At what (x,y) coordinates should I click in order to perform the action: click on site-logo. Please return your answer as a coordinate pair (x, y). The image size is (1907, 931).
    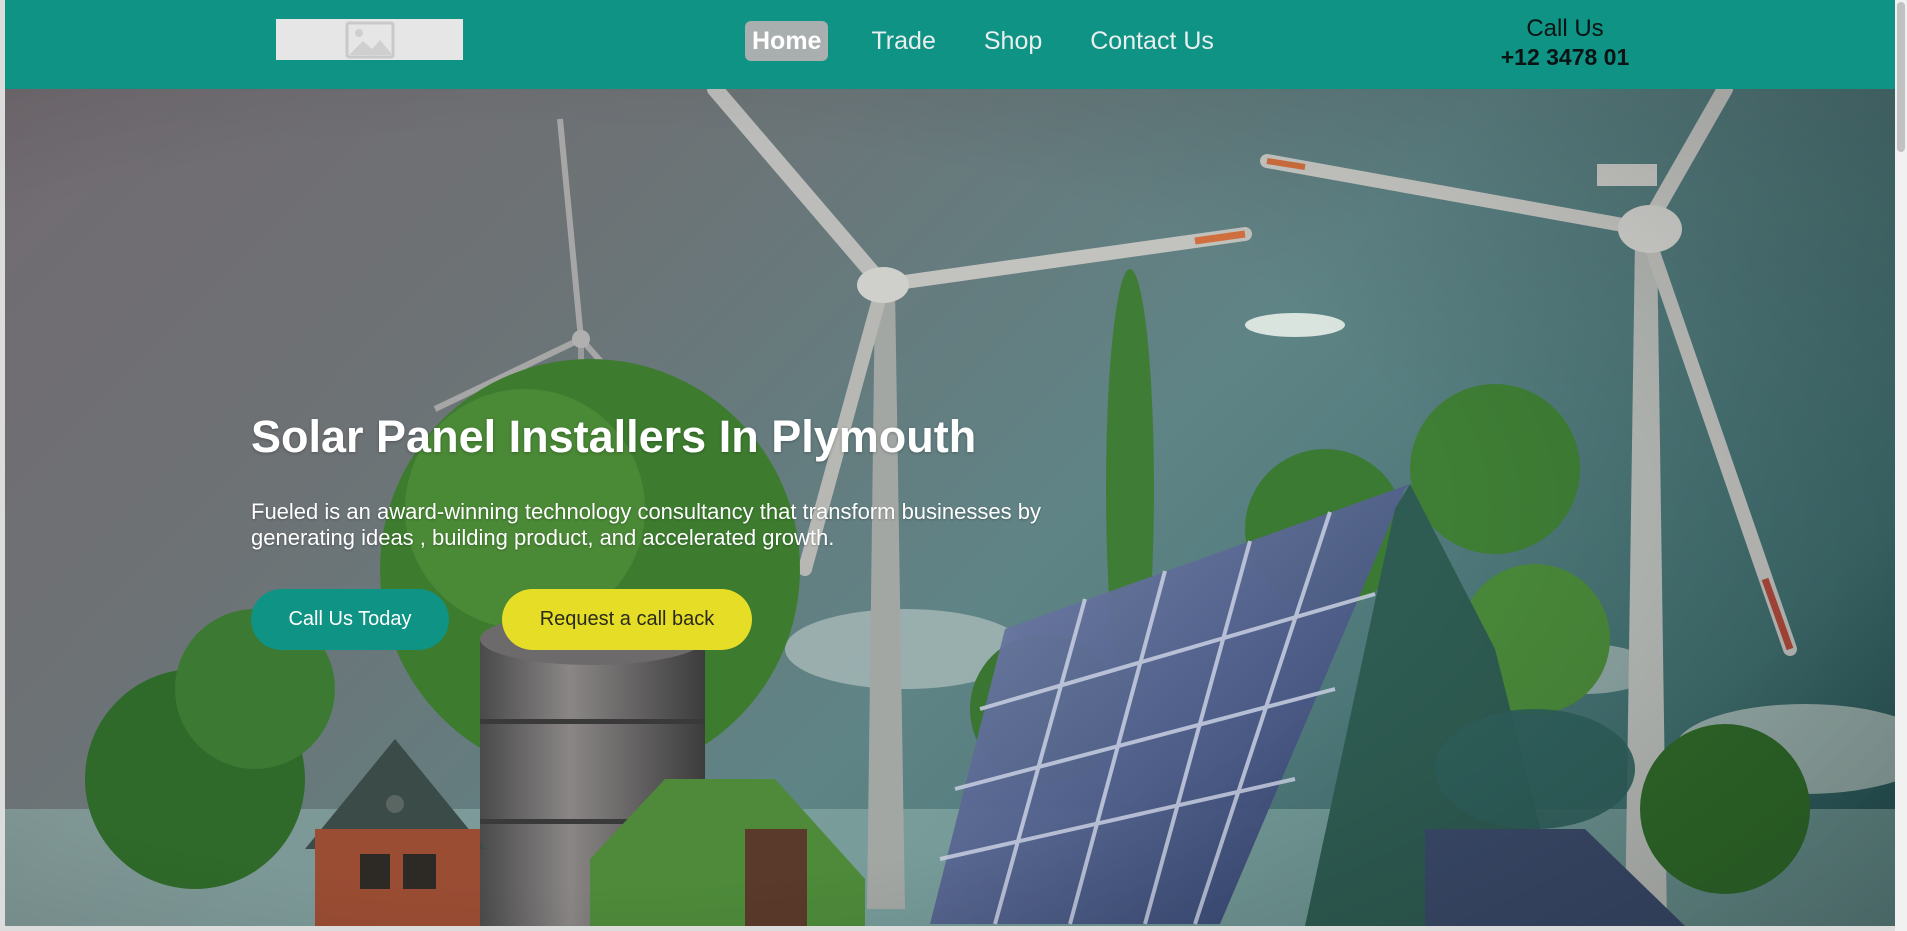
    Looking at the image, I should click on (369, 39).